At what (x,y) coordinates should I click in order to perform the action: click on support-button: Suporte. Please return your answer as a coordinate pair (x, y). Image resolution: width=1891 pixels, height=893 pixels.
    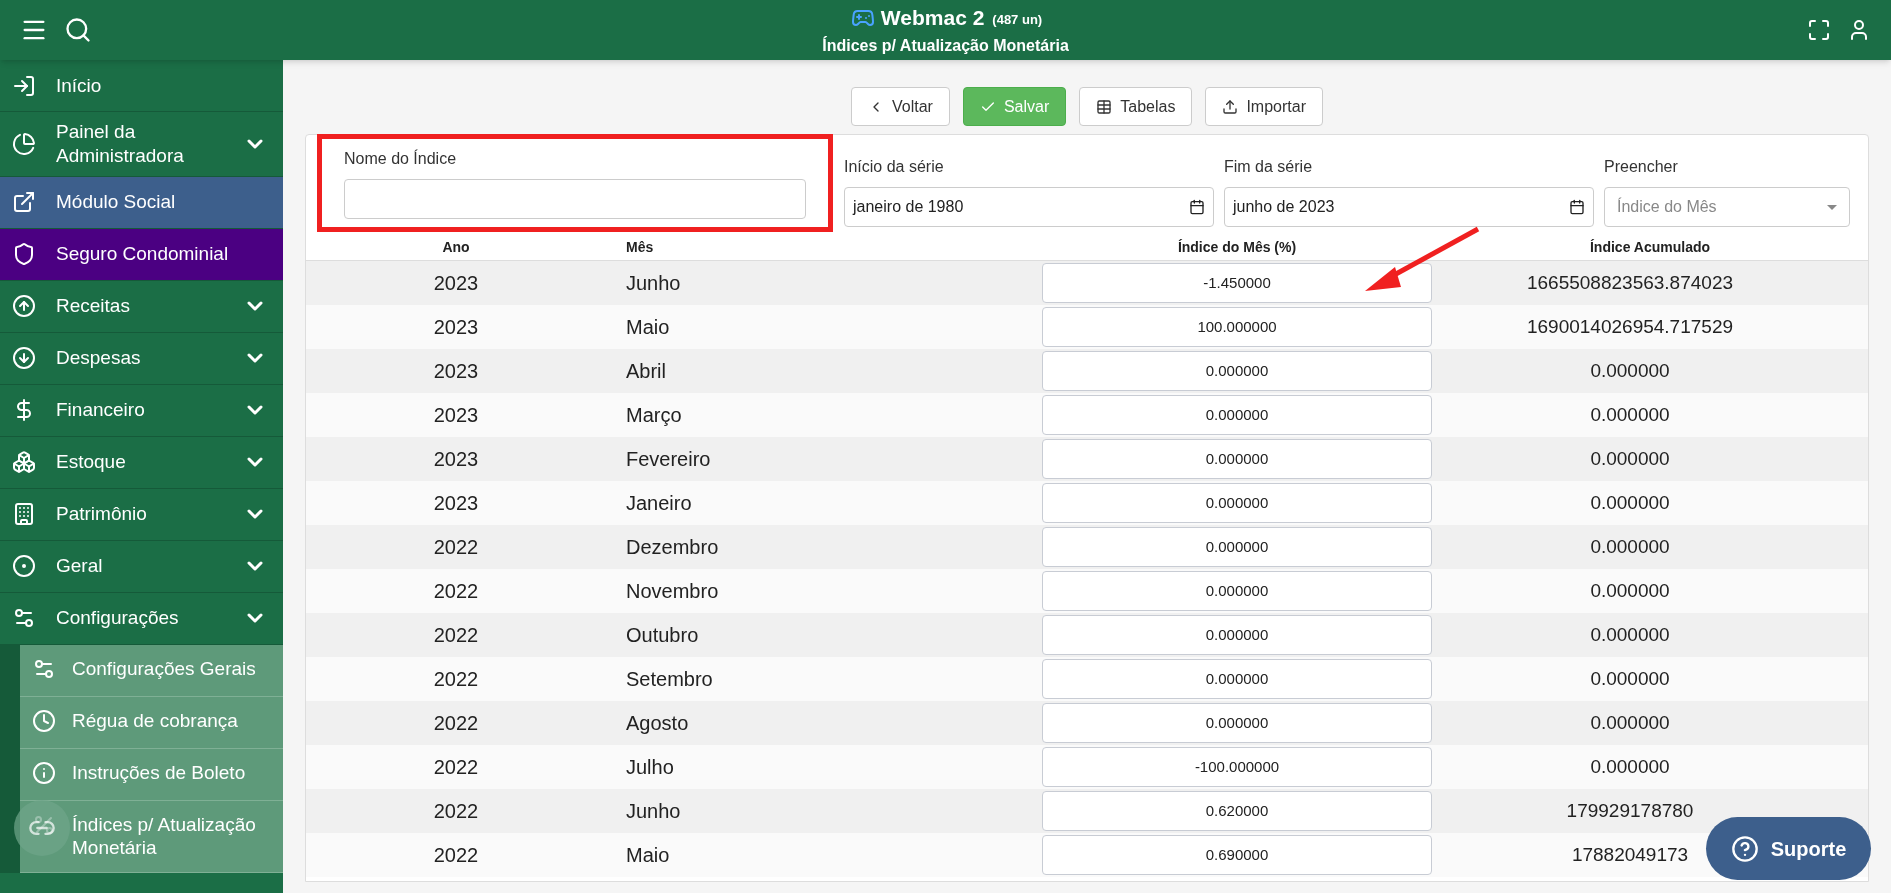
    Looking at the image, I should click on (1788, 848).